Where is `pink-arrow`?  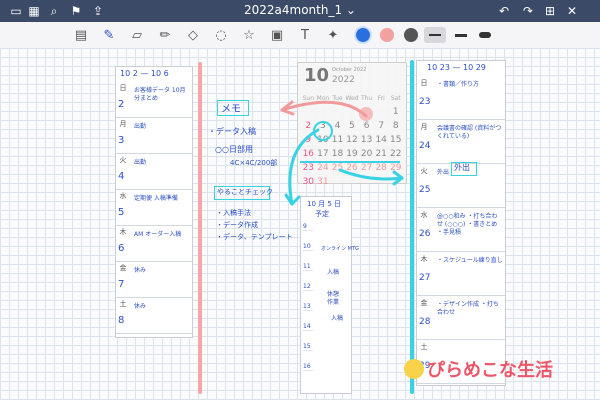 pink-arrow is located at coordinates (324, 109).